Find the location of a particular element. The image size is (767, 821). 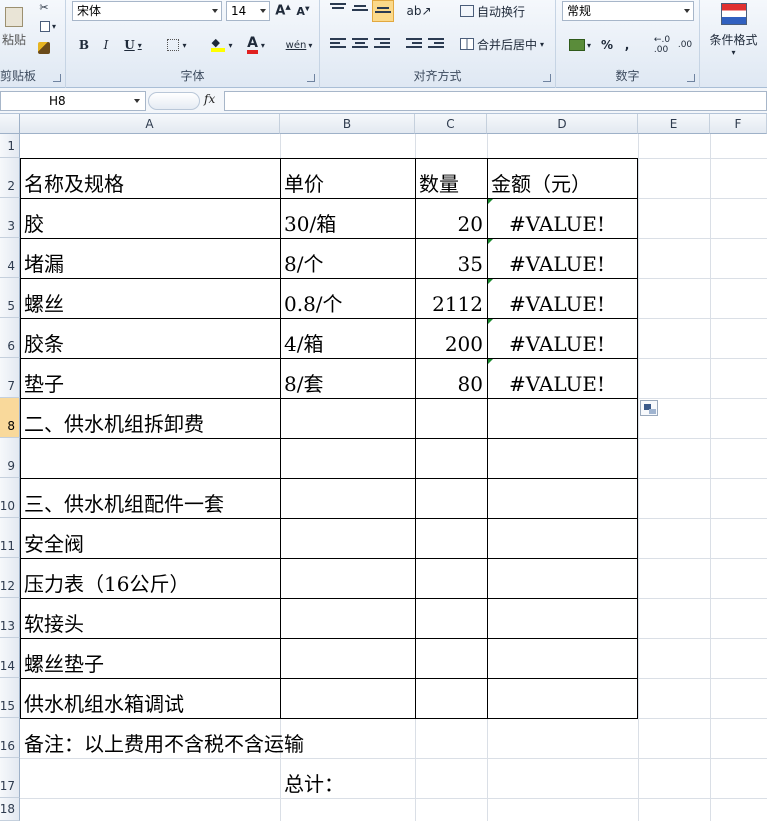

row-header-1: 1 is located at coordinates (10, 146).